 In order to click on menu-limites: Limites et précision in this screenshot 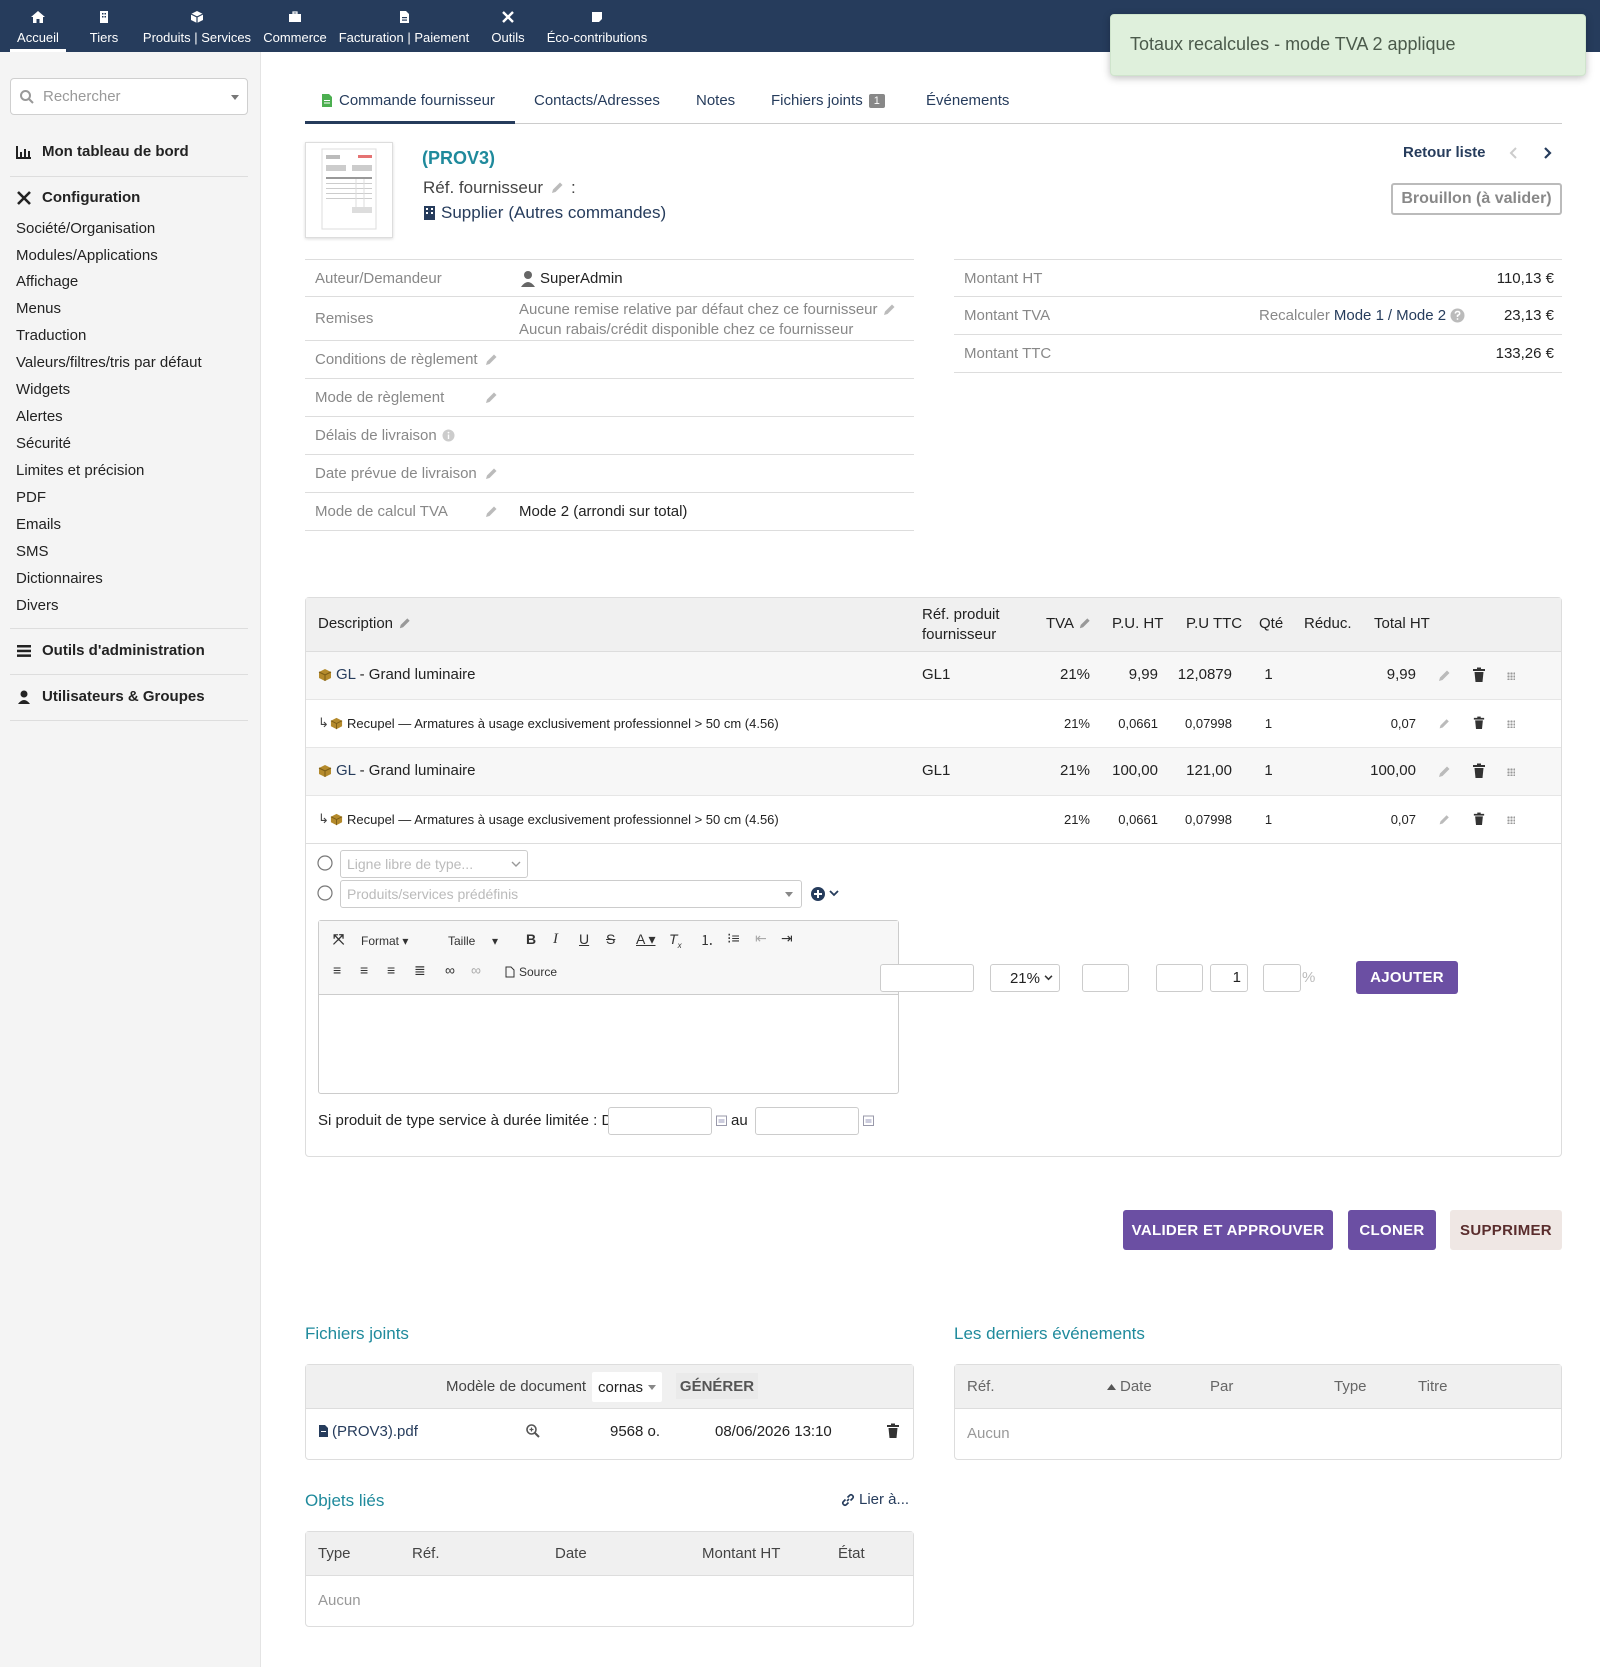, I will do `click(80, 470)`.